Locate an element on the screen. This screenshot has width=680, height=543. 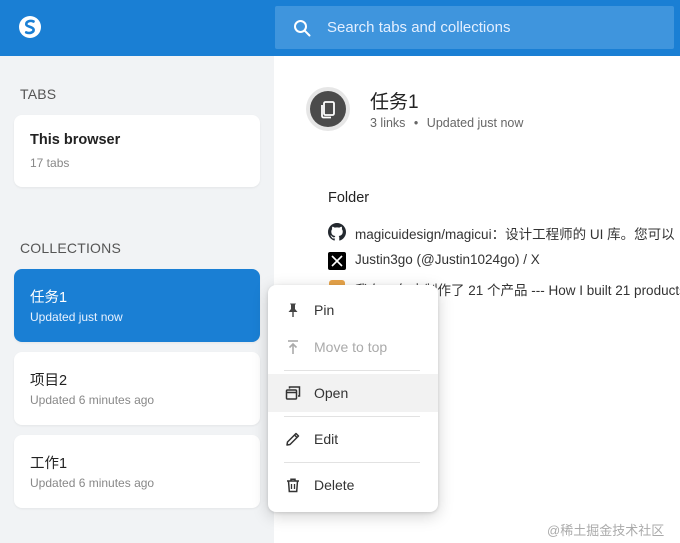
edit-pencil-icon is located at coordinates (293, 439).